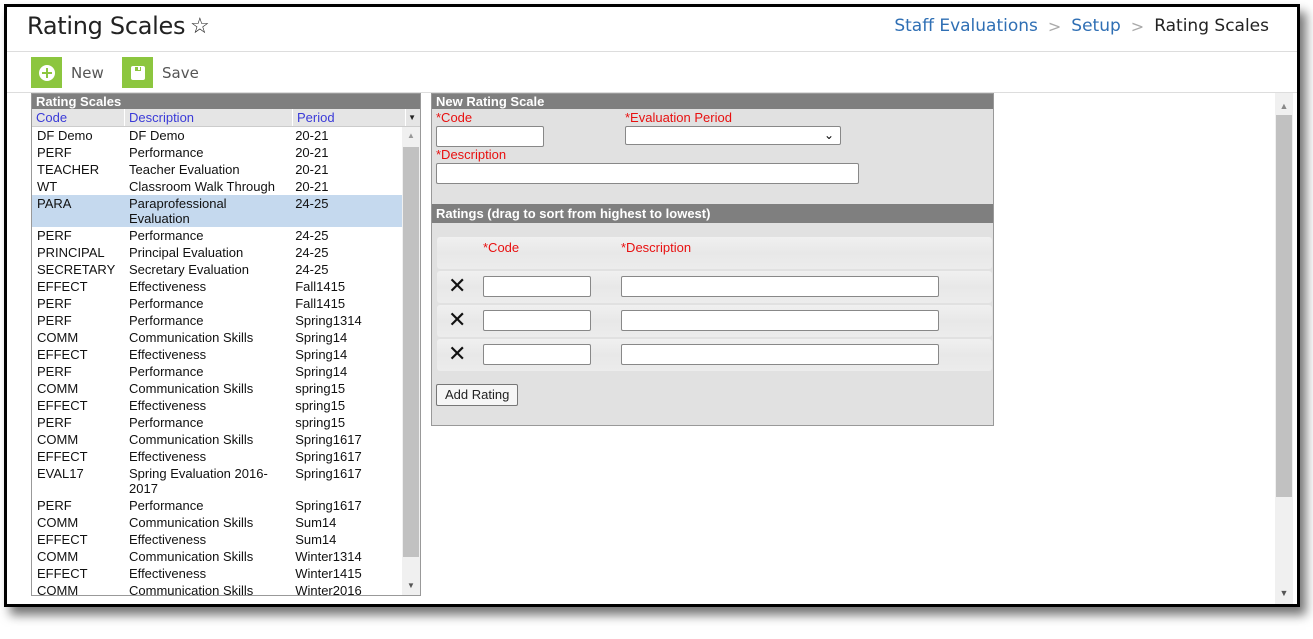 This screenshot has height=639, width=1313. I want to click on evaluation-period-select: ⌄, so click(733, 135).